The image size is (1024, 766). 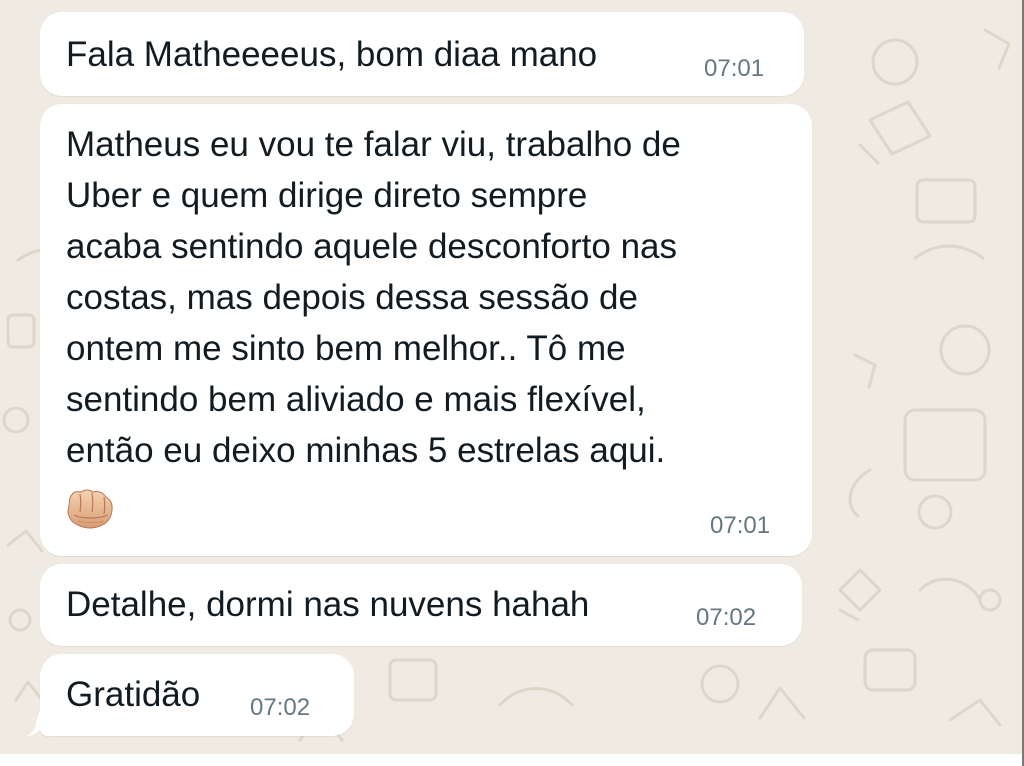 I want to click on message-bubble-3: Detalhe, dormi nas nuvens hahah 07:02, so click(x=421, y=605).